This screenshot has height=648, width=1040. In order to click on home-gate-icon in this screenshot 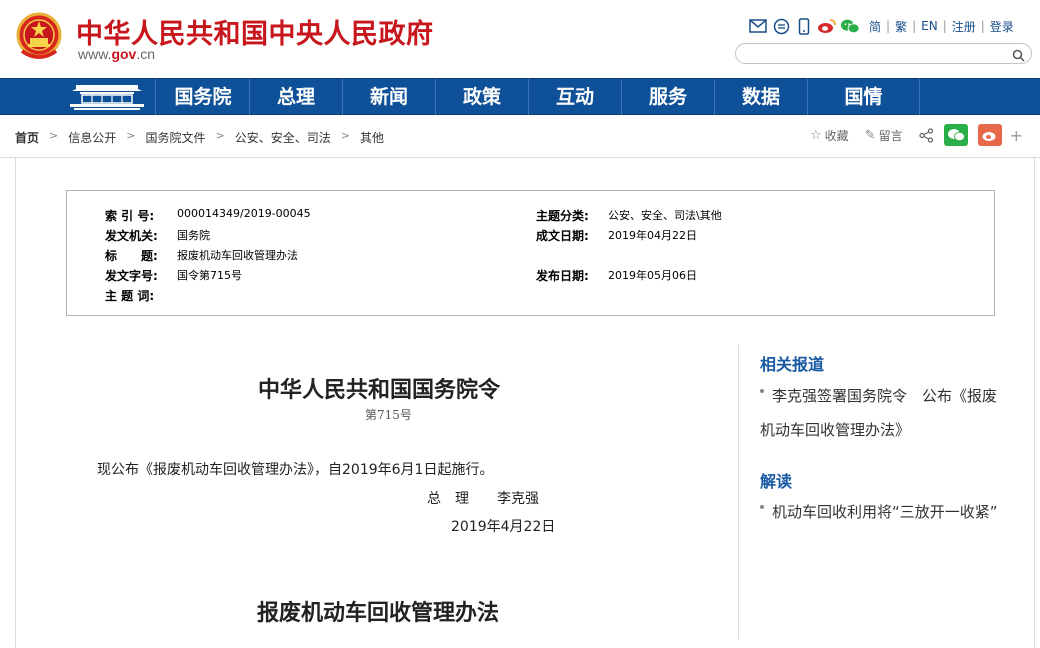, I will do `click(109, 97)`.